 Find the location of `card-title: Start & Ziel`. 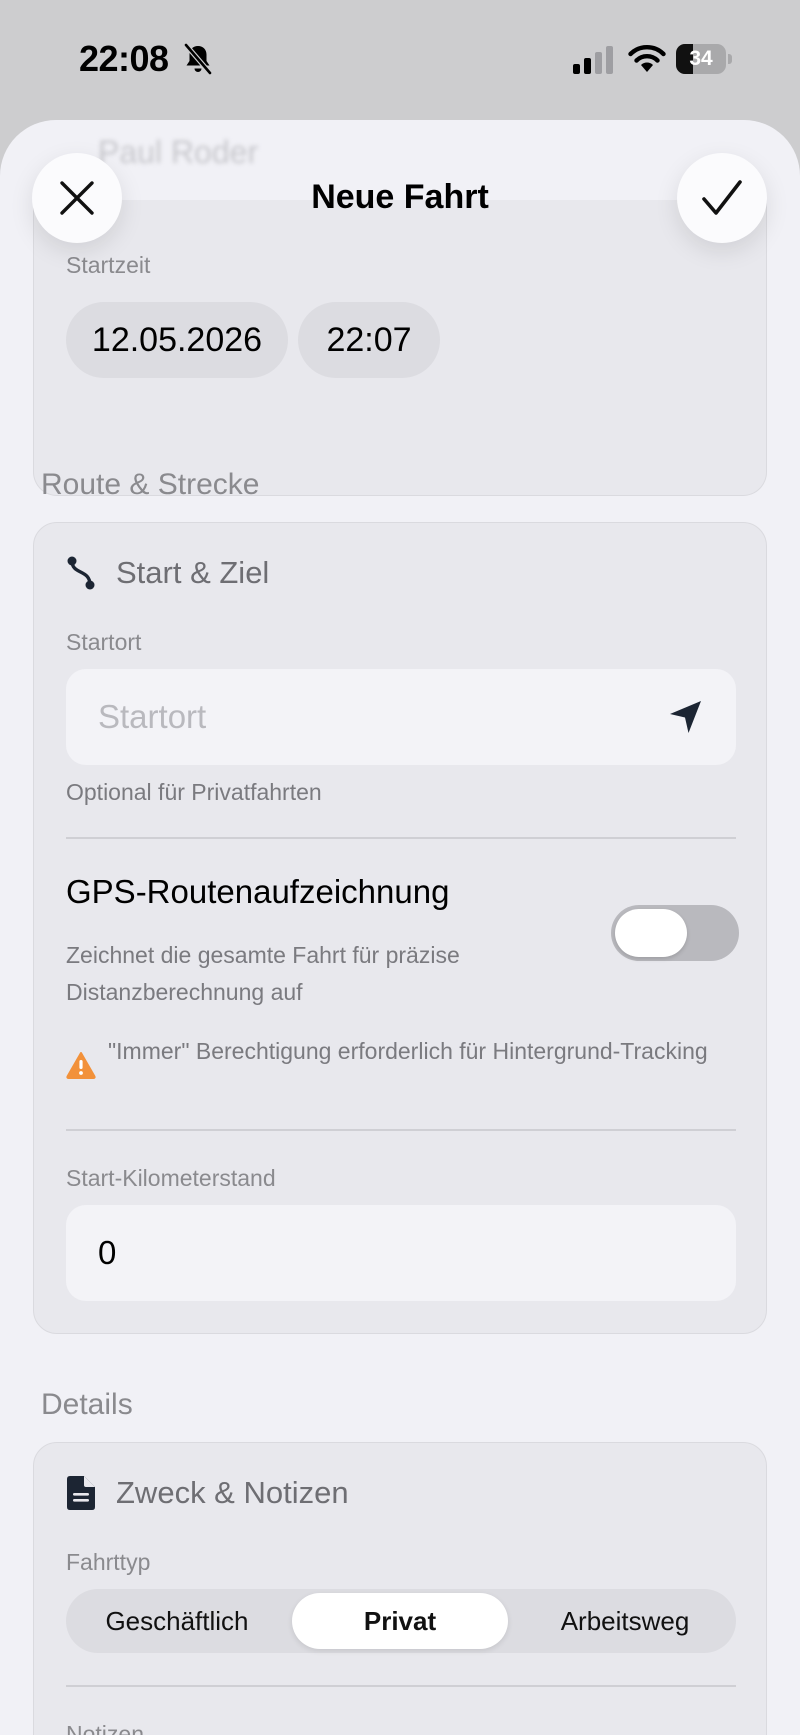

card-title: Start & Ziel is located at coordinates (193, 572).